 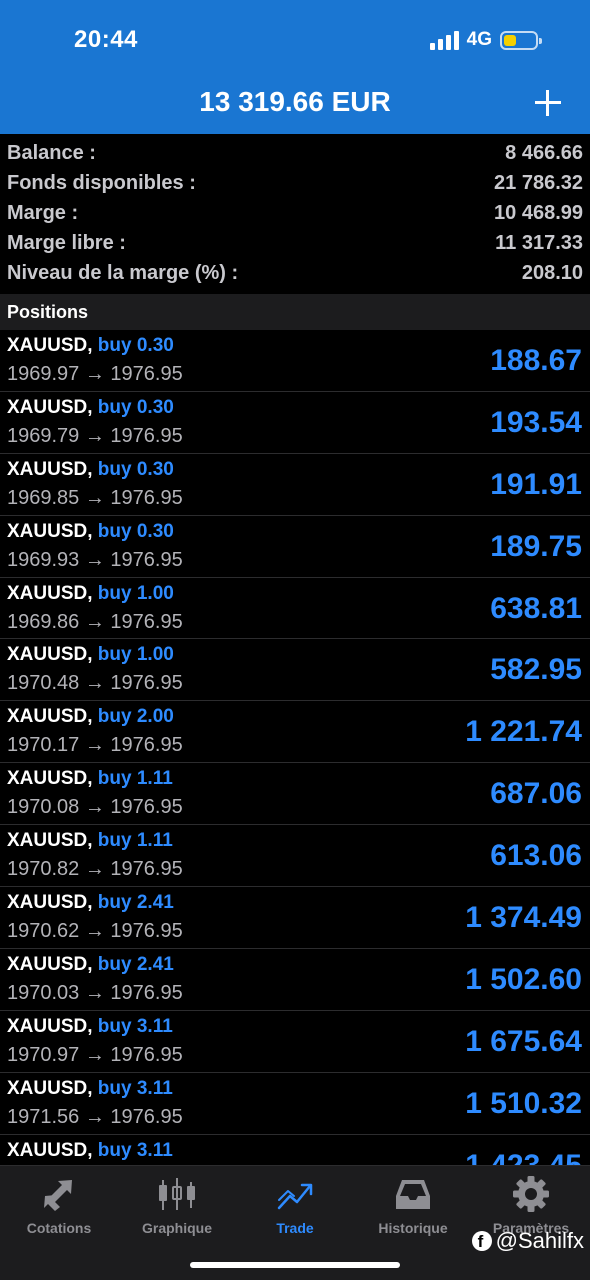 I want to click on top-header-bar: 20:44 4G 13 319.66 EUR, so click(x=295, y=67).